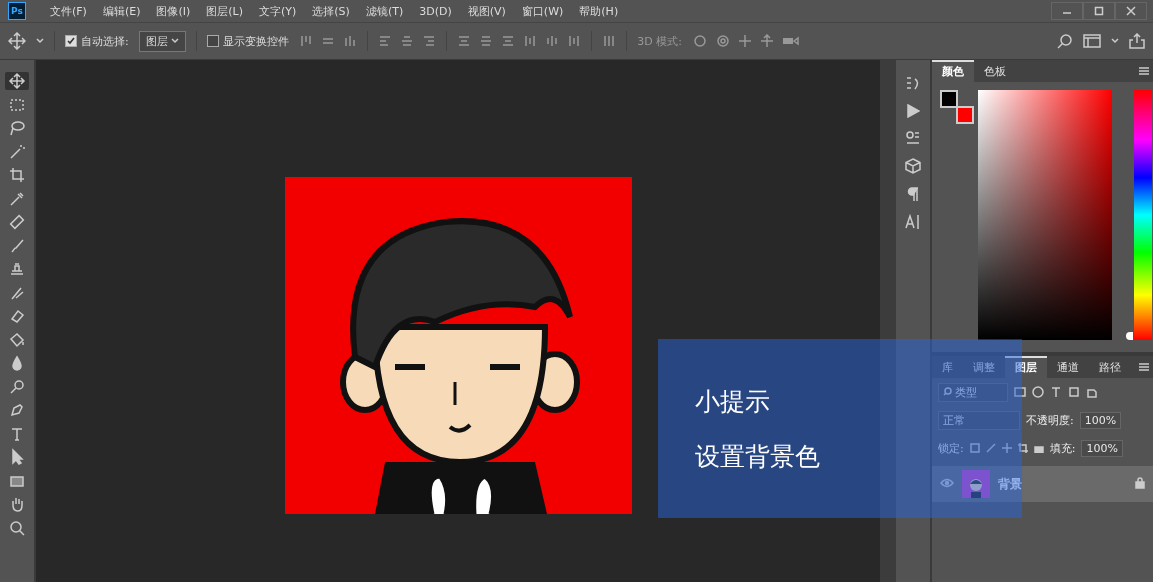 The image size is (1153, 582). I want to click on tool-button, so click(17, 81).